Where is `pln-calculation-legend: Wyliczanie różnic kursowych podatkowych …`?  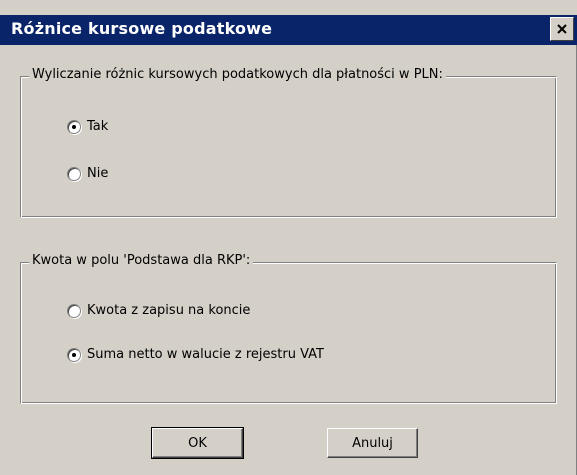
pln-calculation-legend: Wyliczanie różnic kursowych podatkowych … is located at coordinates (237, 74).